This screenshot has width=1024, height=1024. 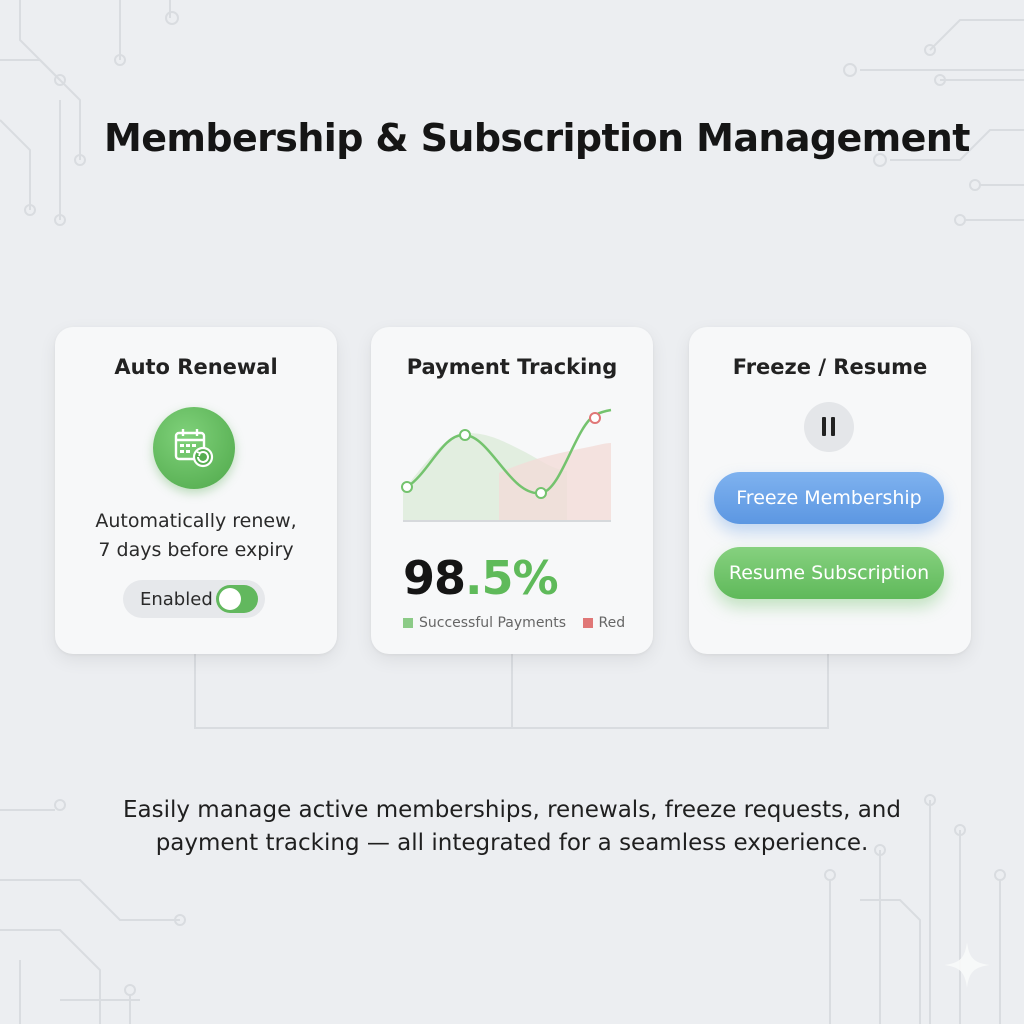 What do you see at coordinates (506, 465) in the screenshot?
I see `payment-trend-chart` at bounding box center [506, 465].